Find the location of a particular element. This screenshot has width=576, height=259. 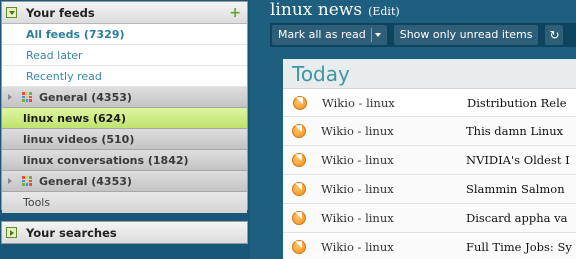

folder-general: General (4353) is located at coordinates (124, 97).